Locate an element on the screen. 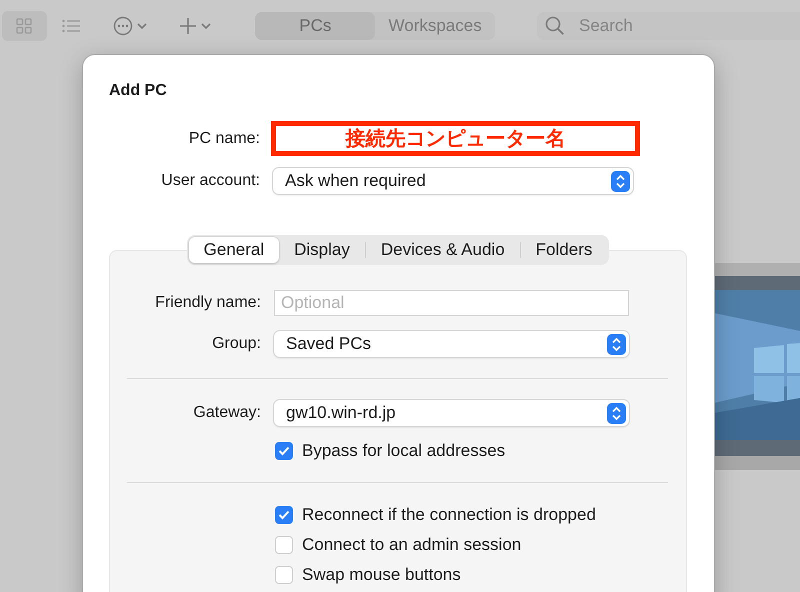  search-field: Search is located at coordinates (668, 26).